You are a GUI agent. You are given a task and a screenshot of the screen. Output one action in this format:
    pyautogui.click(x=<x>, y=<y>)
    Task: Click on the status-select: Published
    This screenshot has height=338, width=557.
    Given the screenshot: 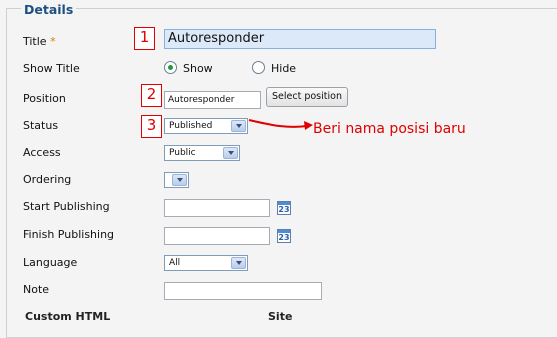 What is the action you would take?
    pyautogui.click(x=206, y=126)
    